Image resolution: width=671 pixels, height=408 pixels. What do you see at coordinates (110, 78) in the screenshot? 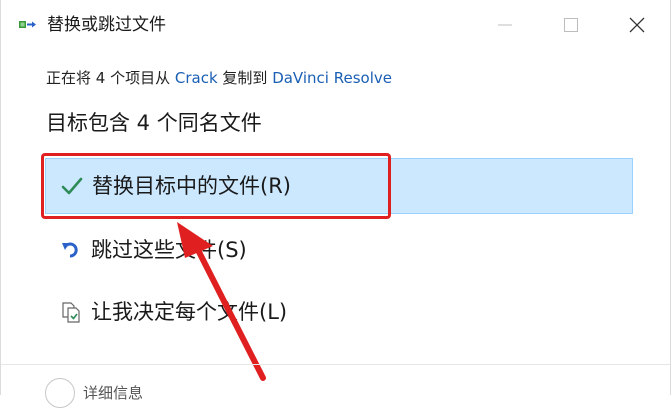
I see `copy-prefix: 正在将 4 个项目从` at bounding box center [110, 78].